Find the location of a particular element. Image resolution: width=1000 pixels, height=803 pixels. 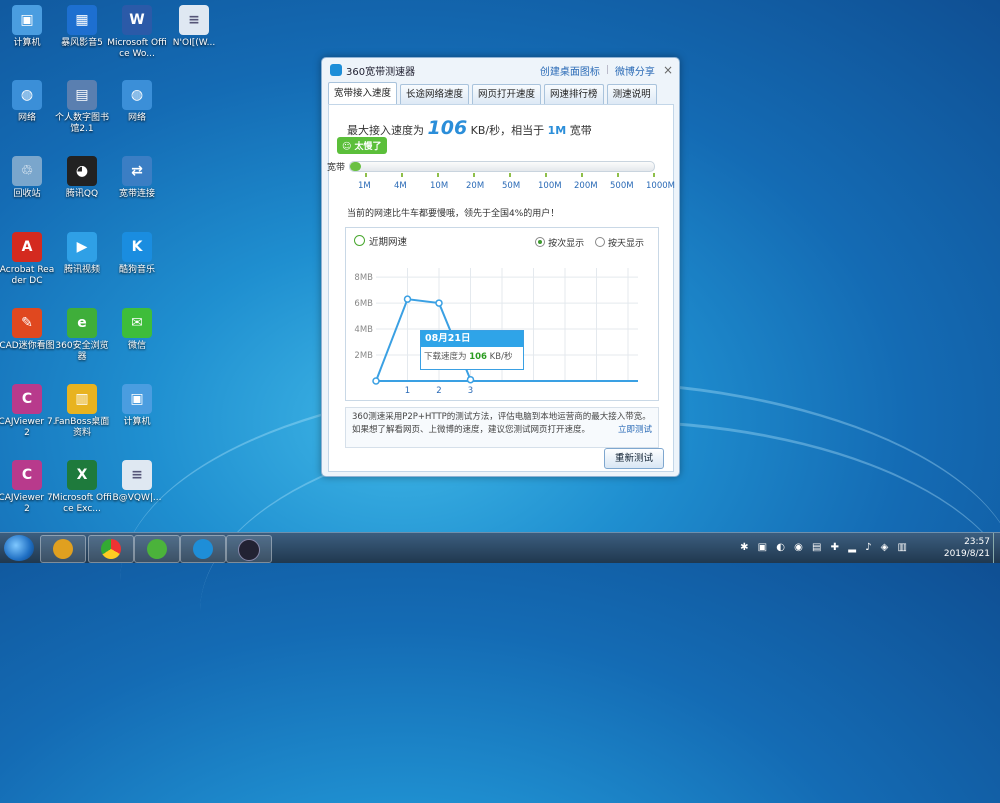

desktop-icon-label: 腾讯视频 is located at coordinates (81, 270).